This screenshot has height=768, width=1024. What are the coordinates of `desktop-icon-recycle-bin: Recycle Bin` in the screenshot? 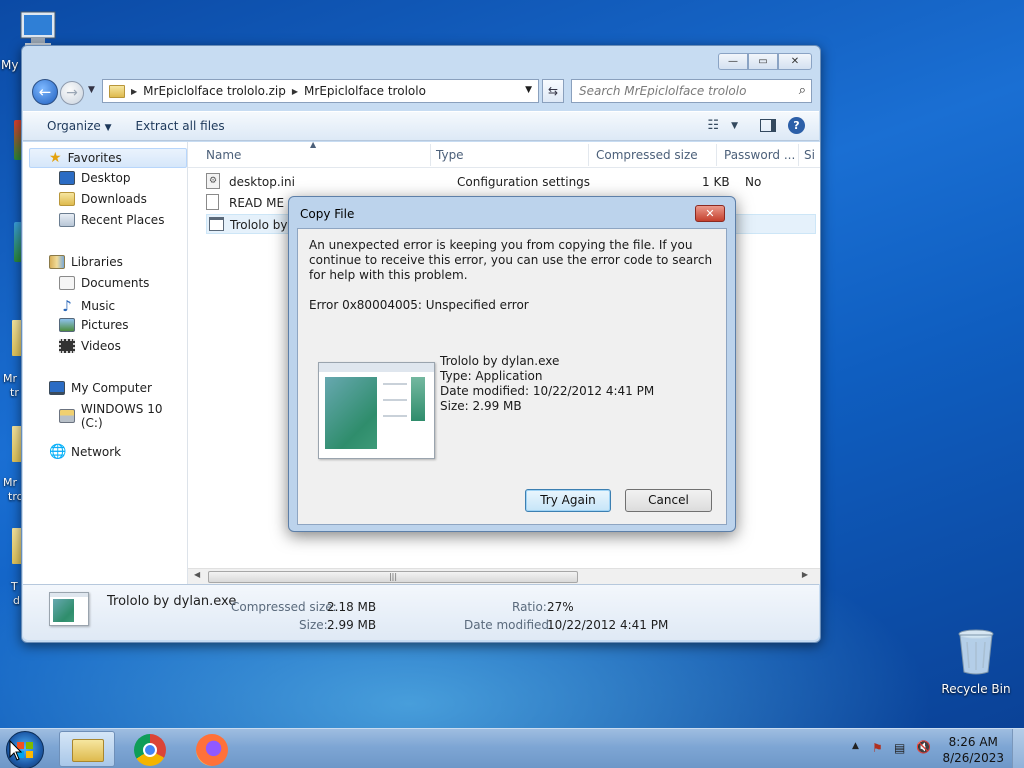 It's located at (976, 664).